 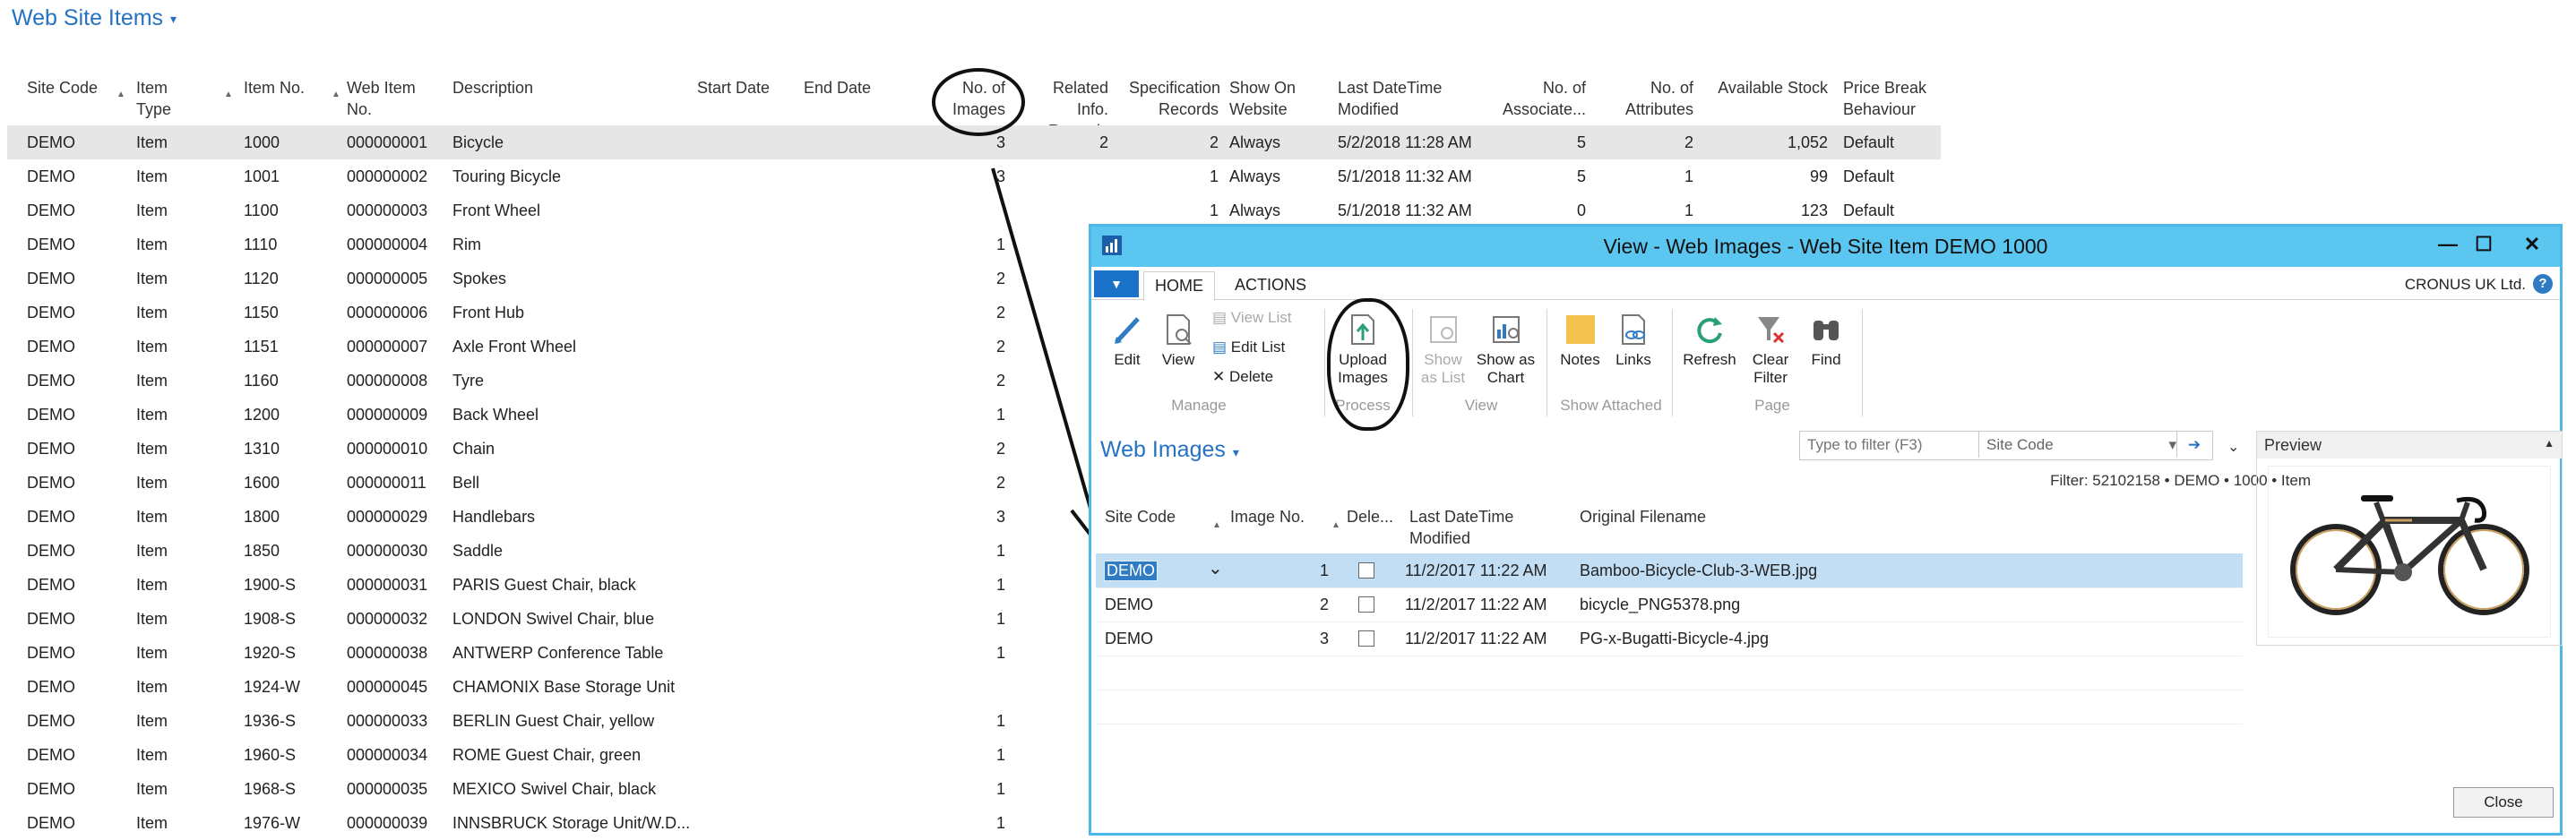 What do you see at coordinates (1699, 570) in the screenshot?
I see `filename-cell: Bamboo-Bicycle-Club-3-WEB.jpg` at bounding box center [1699, 570].